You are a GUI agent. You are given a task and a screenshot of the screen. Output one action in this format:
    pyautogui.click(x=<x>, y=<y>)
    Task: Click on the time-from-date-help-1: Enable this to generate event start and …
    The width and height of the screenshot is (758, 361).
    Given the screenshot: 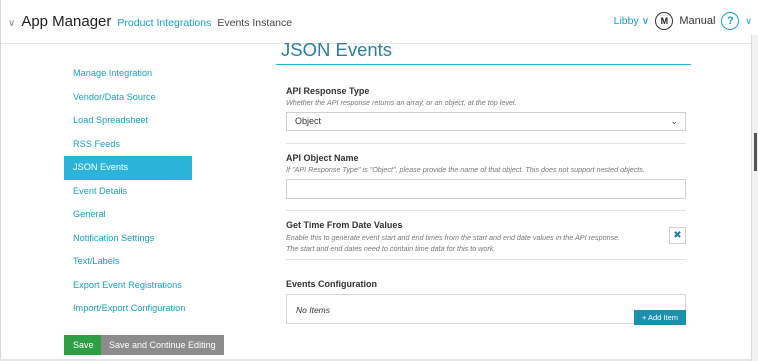 What is the action you would take?
    pyautogui.click(x=453, y=237)
    